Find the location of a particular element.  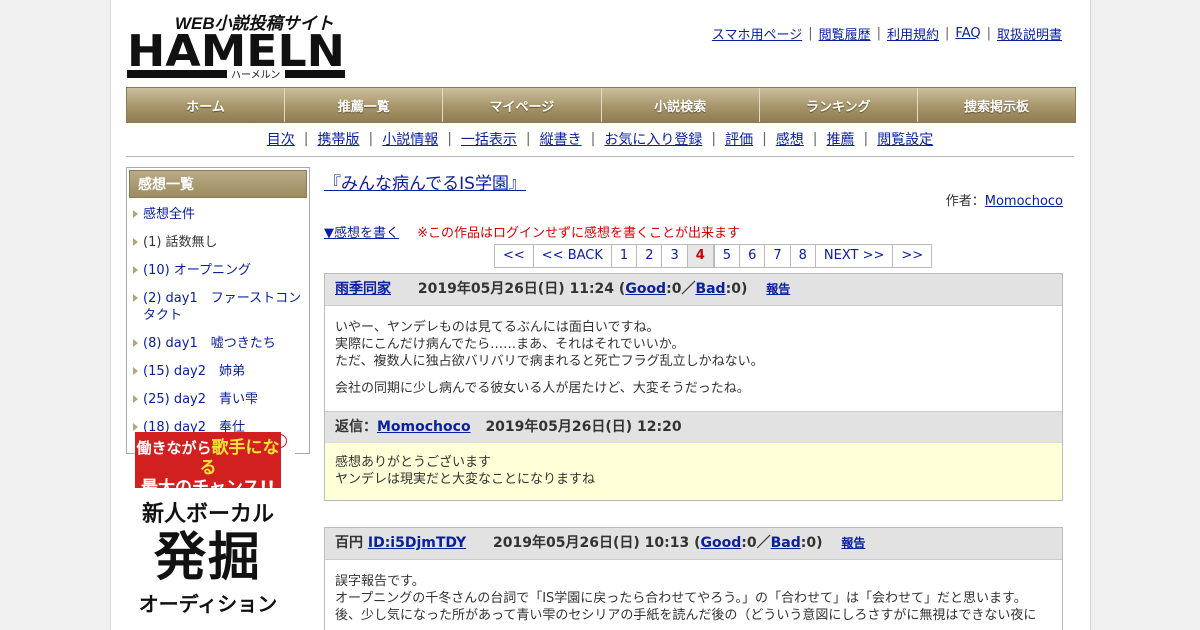

comment-user-link: 雨季同家 is located at coordinates (363, 289).